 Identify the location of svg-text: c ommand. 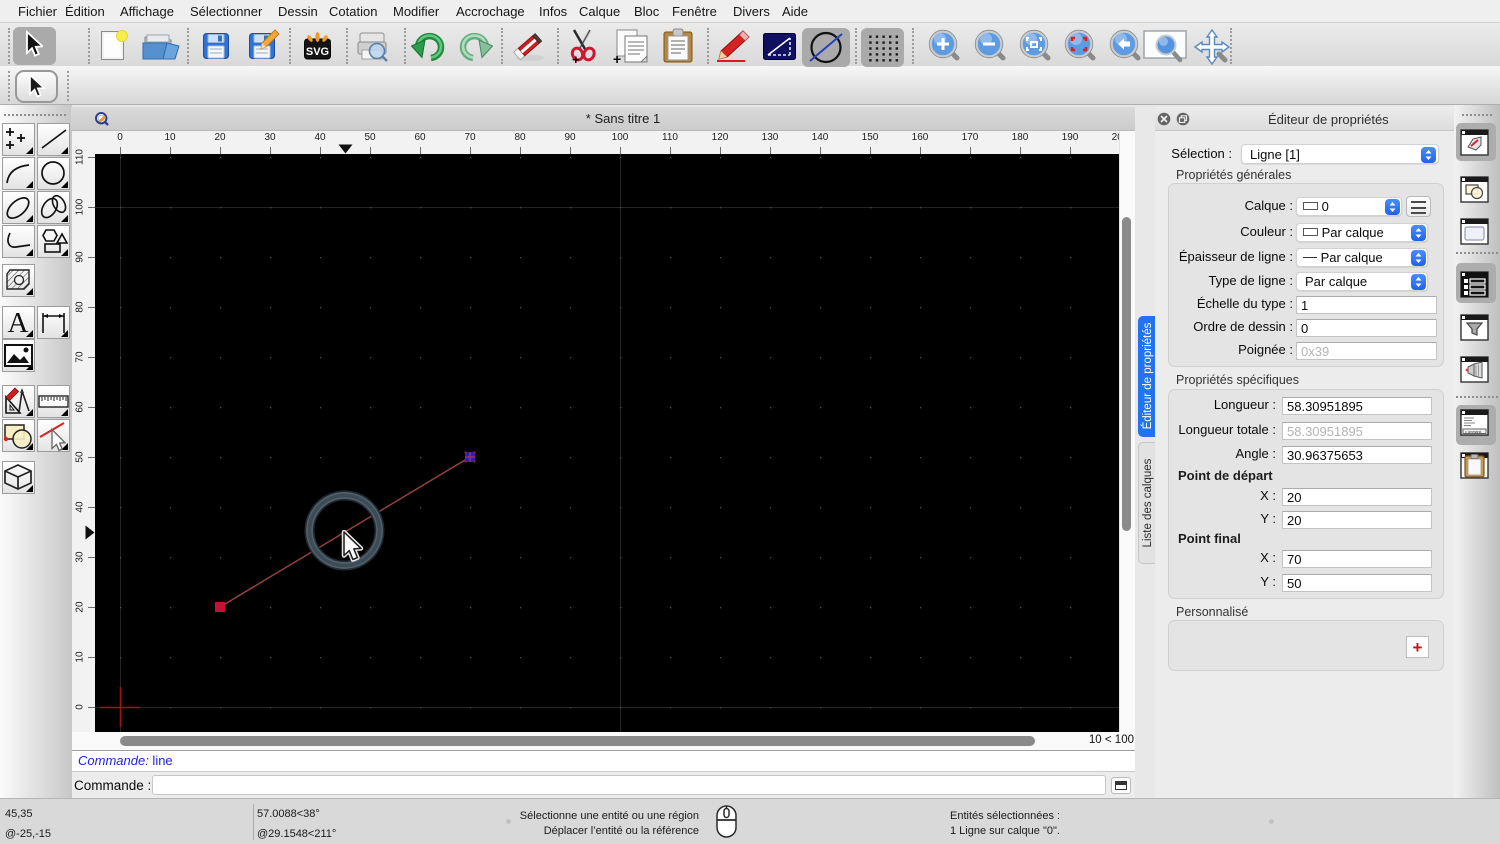
(1473, 432).